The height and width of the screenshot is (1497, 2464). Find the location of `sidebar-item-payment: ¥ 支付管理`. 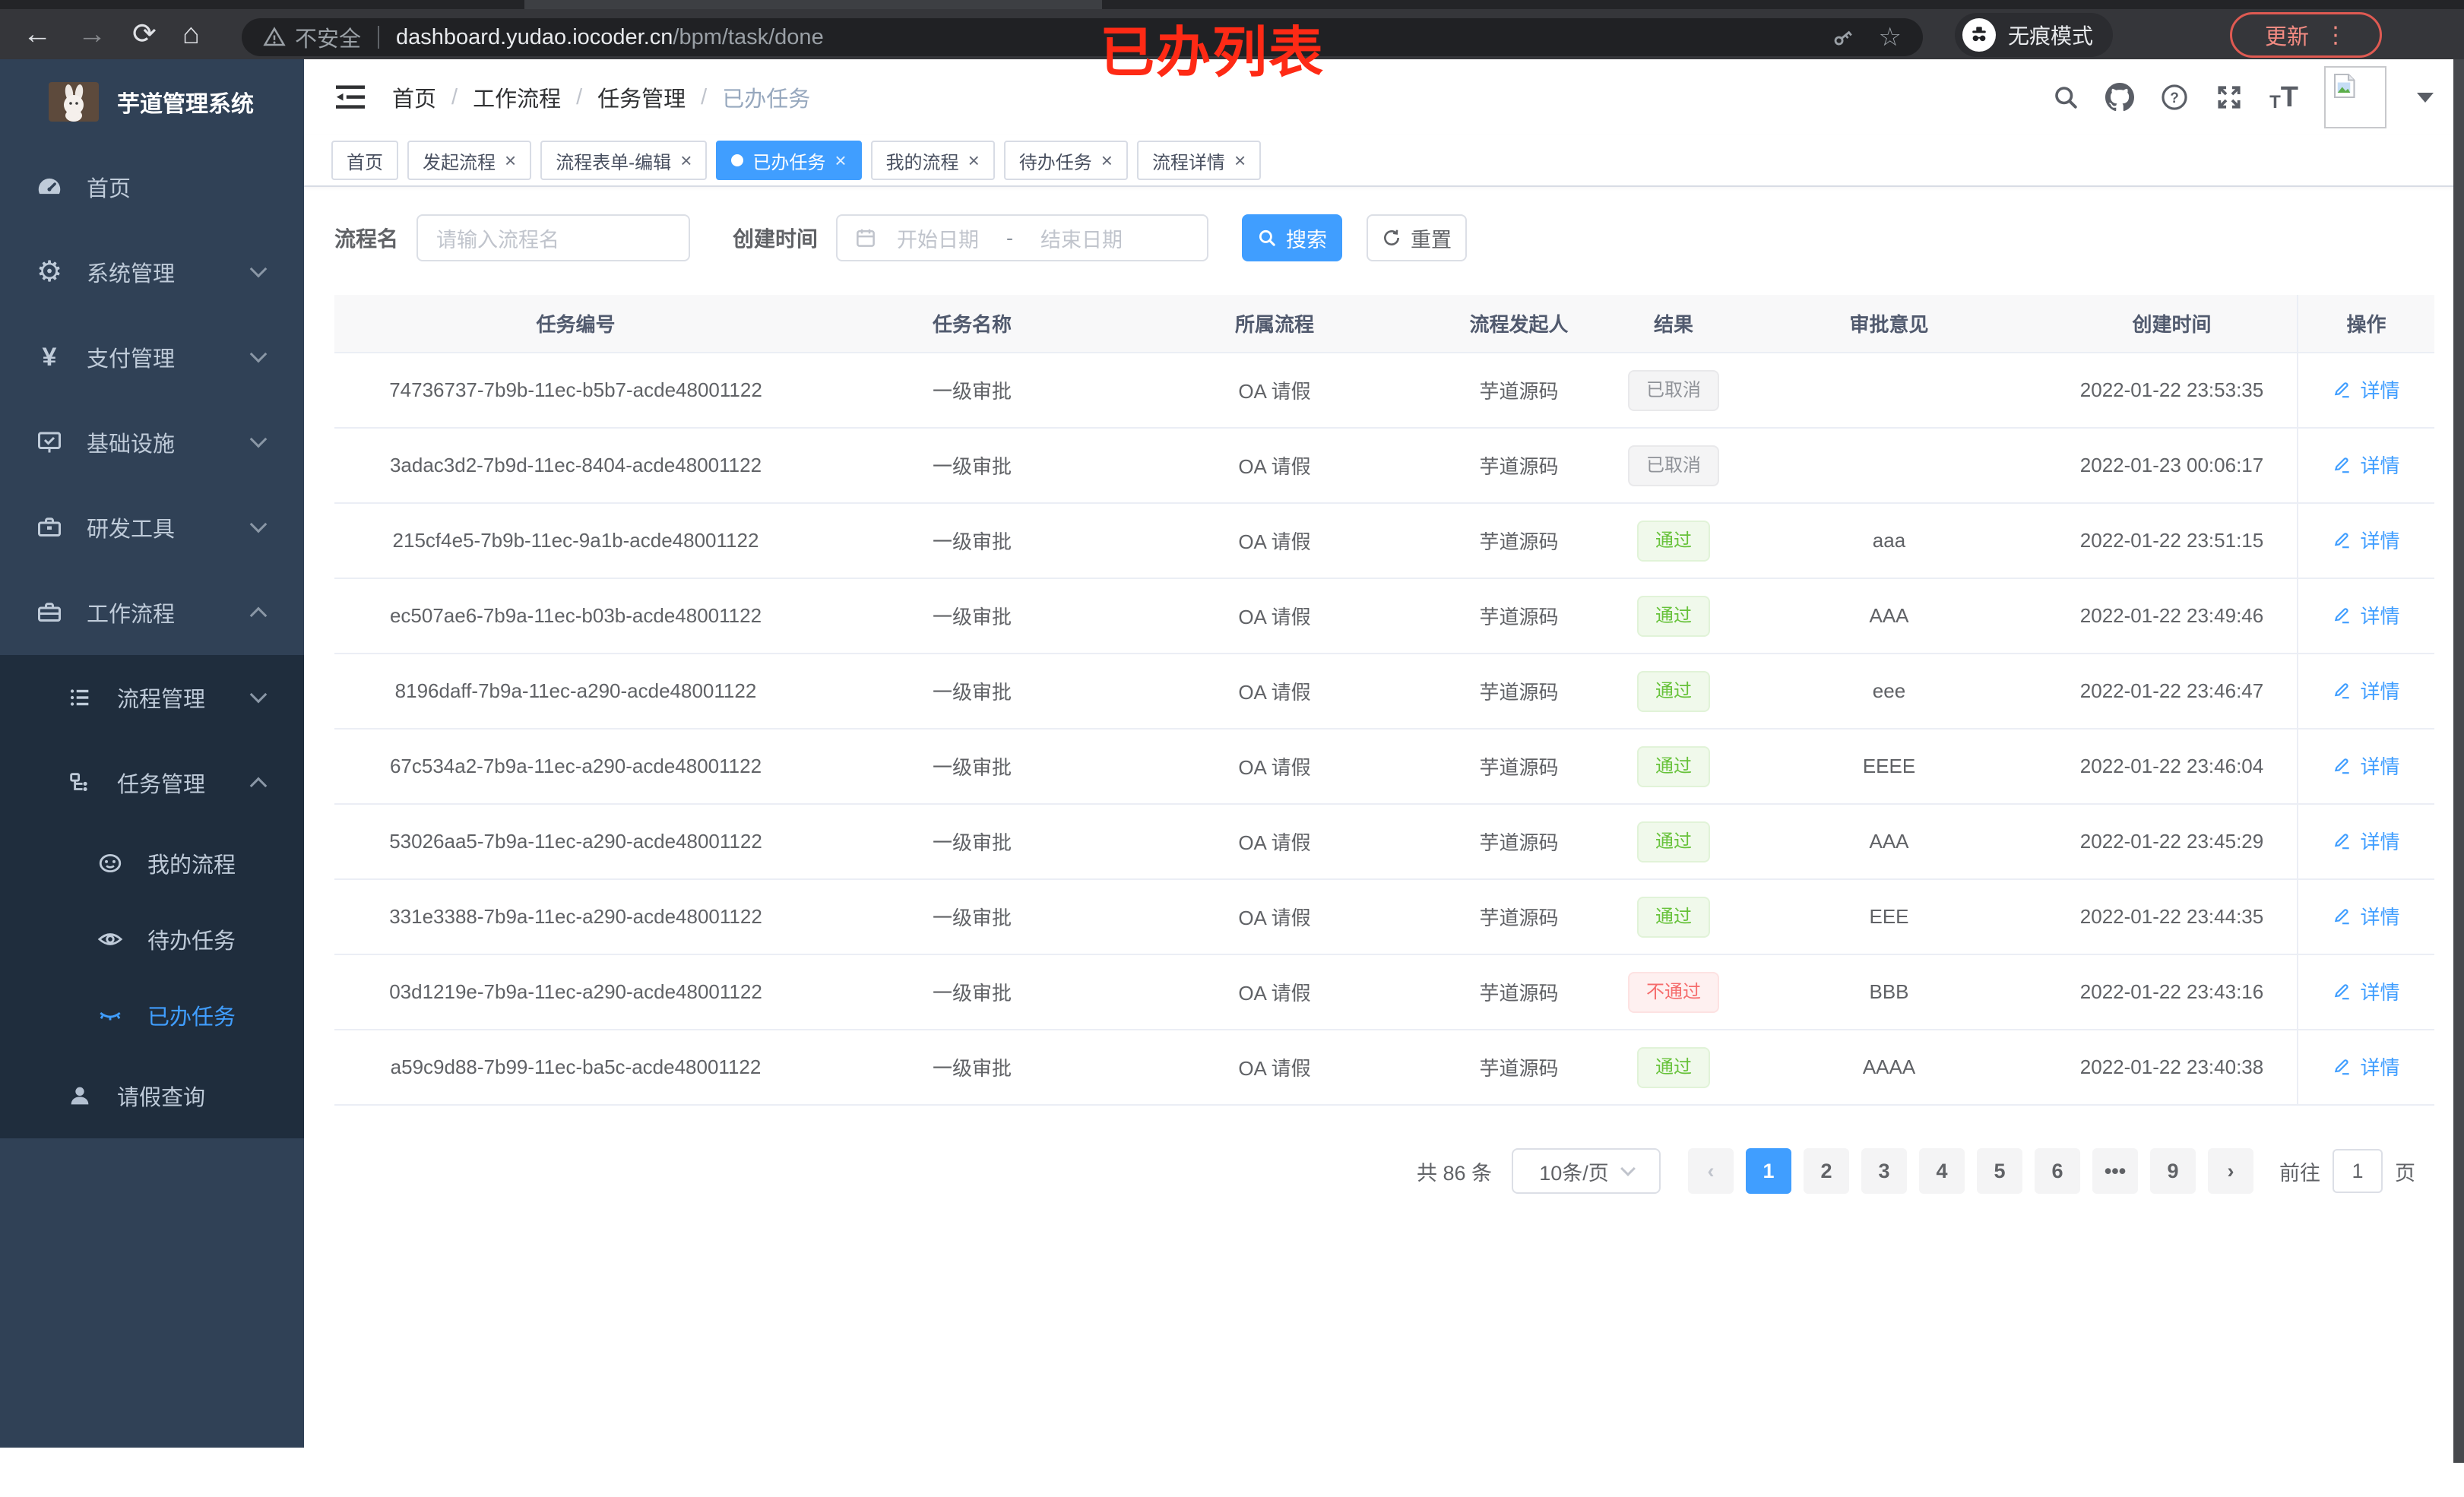

sidebar-item-payment: ¥ 支付管理 is located at coordinates (152, 357).